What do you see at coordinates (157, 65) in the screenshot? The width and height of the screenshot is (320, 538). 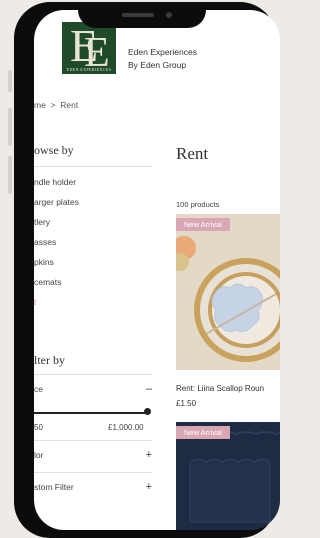 I see `brand-sub: By Eden Group` at bounding box center [157, 65].